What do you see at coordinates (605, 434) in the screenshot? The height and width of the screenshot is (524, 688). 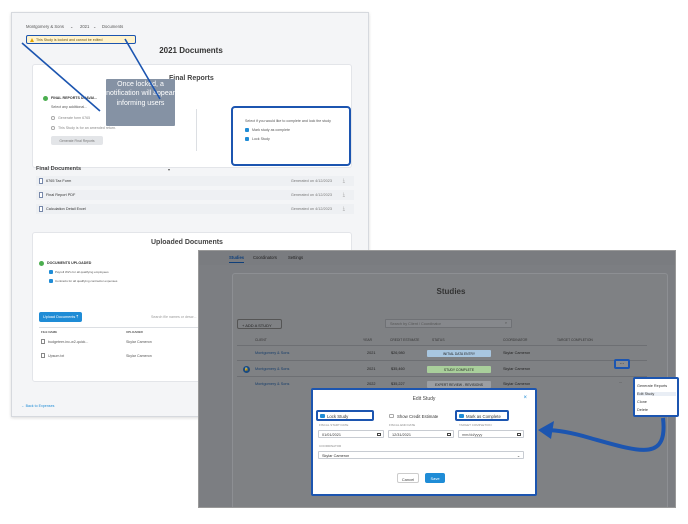 I see `arrow-curve` at bounding box center [605, 434].